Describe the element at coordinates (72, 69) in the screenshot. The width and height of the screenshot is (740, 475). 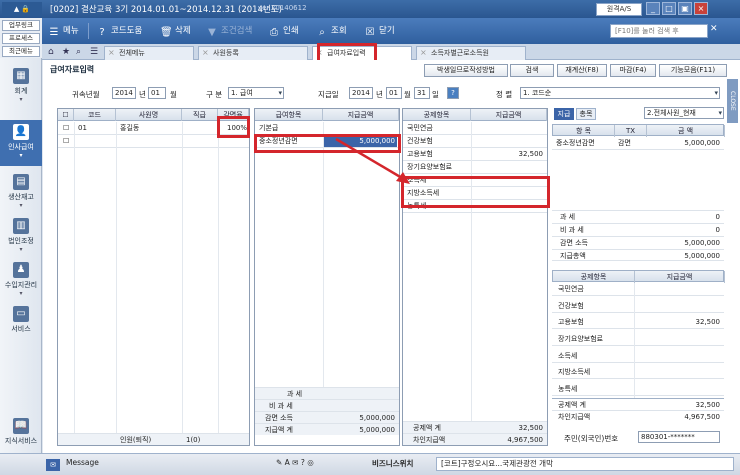
I see `window-title: 급여자료입력` at that location.